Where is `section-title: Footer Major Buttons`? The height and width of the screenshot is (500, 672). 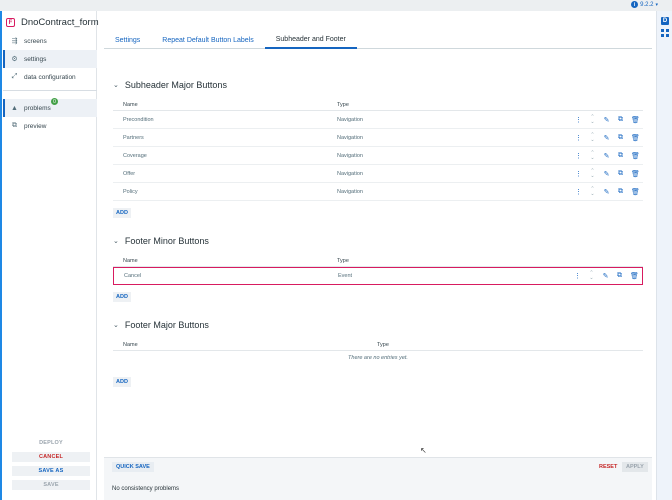
section-title: Footer Major Buttons is located at coordinates (166, 325).